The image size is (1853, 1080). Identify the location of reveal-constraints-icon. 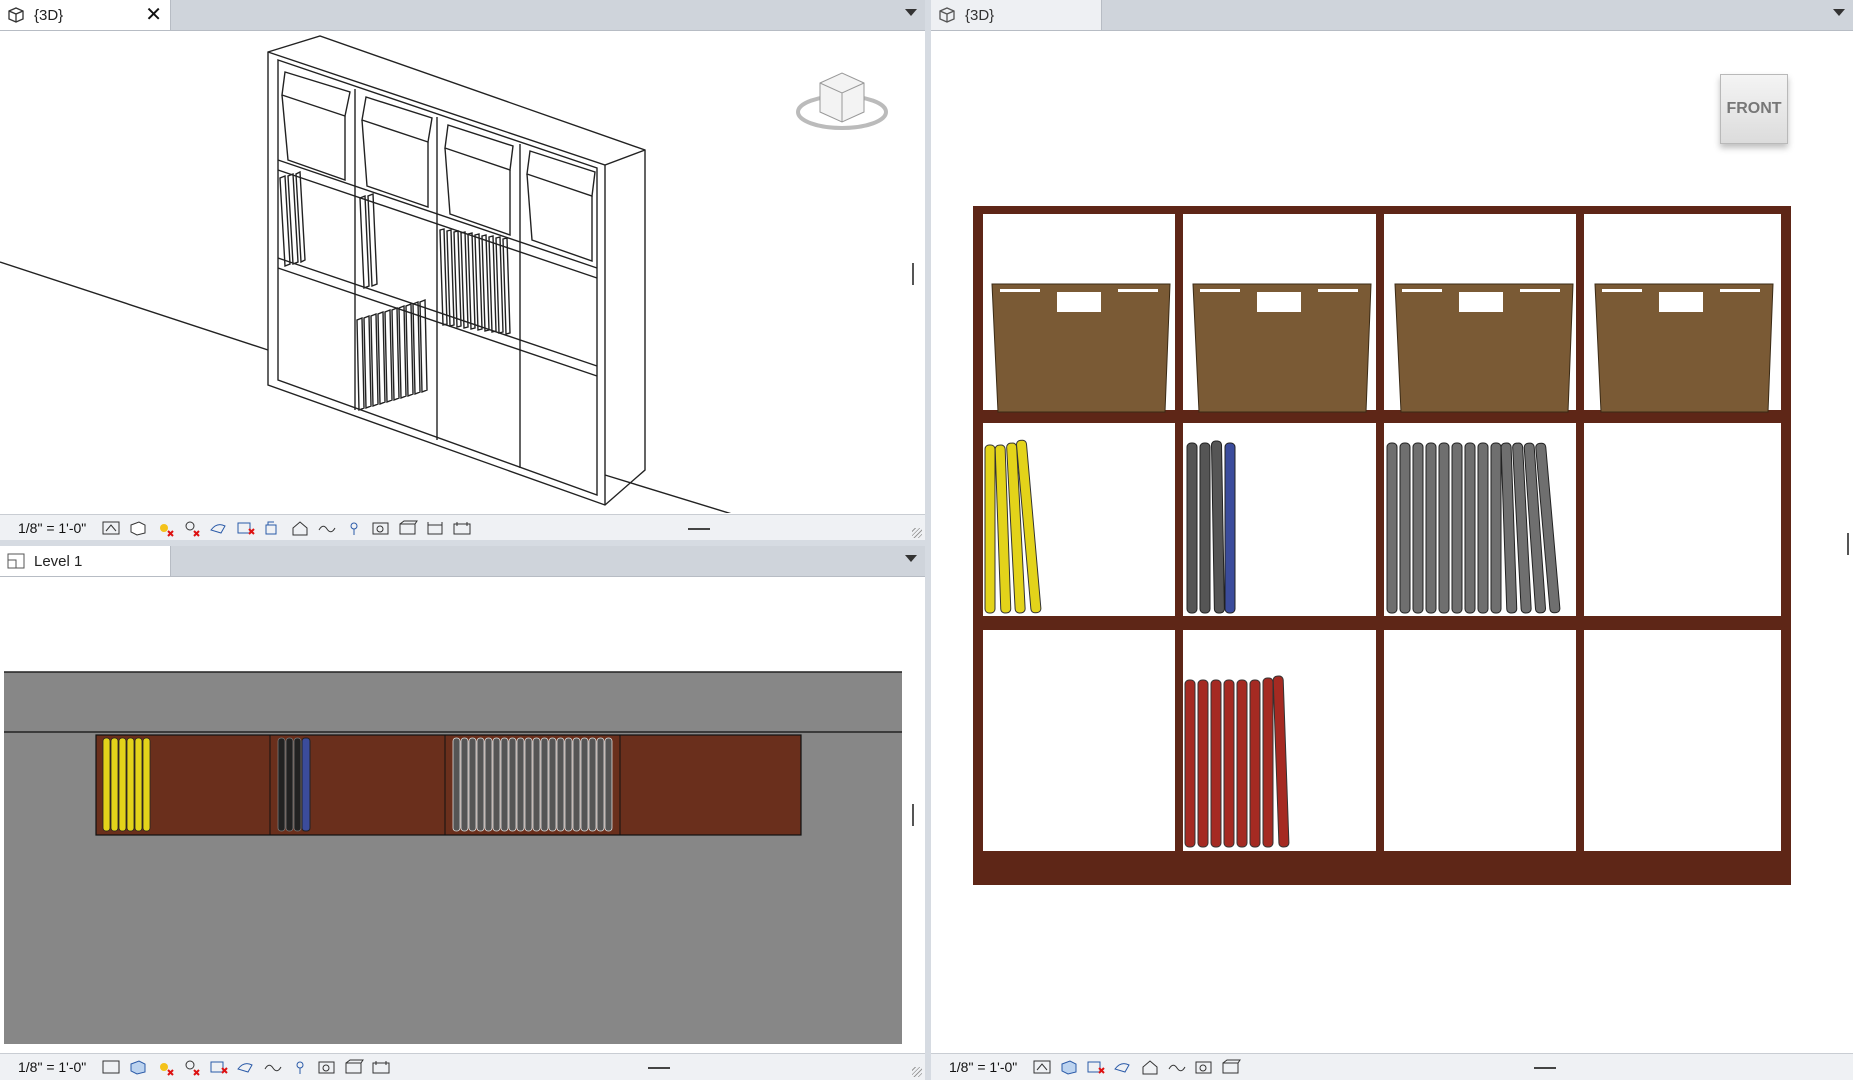
(435, 528).